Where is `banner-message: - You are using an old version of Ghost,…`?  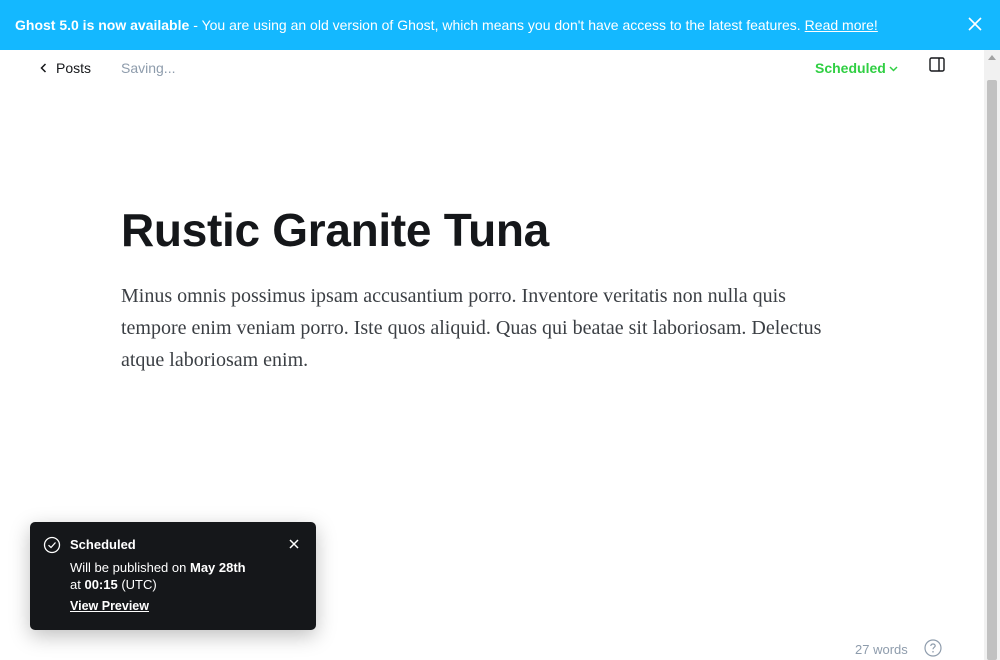
banner-message: - You are using an old version of Ghost,… is located at coordinates (497, 25).